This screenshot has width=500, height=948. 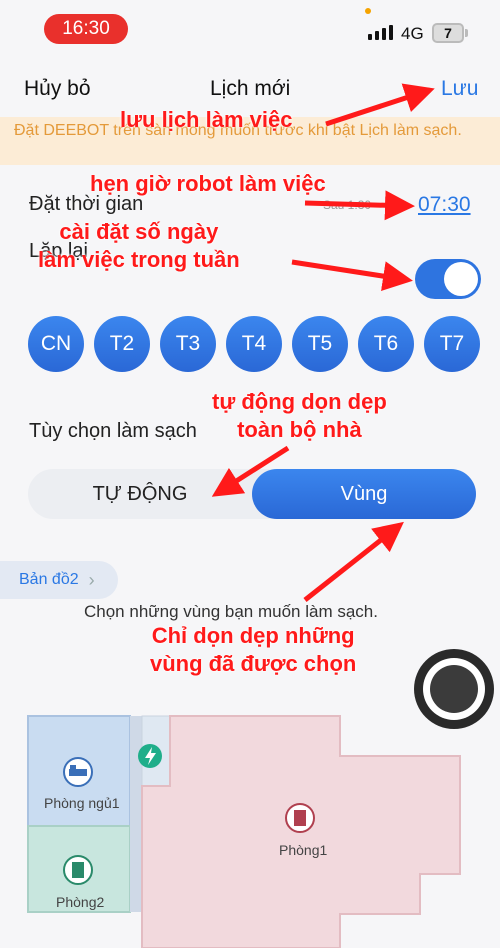 What do you see at coordinates (139, 245) in the screenshot?
I see `annotation-days: cài đặt số ngày làm việc trong tuần` at bounding box center [139, 245].